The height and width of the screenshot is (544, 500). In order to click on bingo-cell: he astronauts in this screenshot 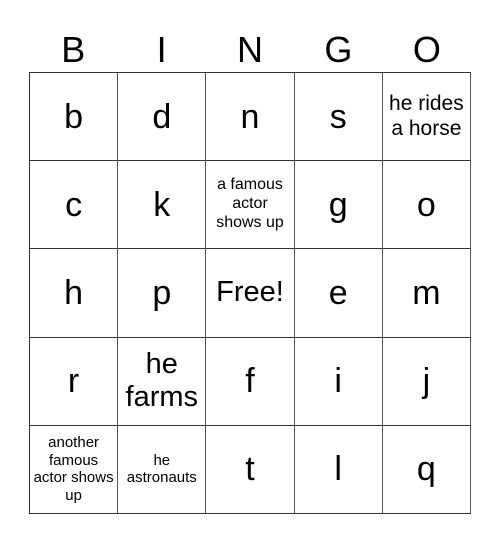, I will do `click(162, 469)`.